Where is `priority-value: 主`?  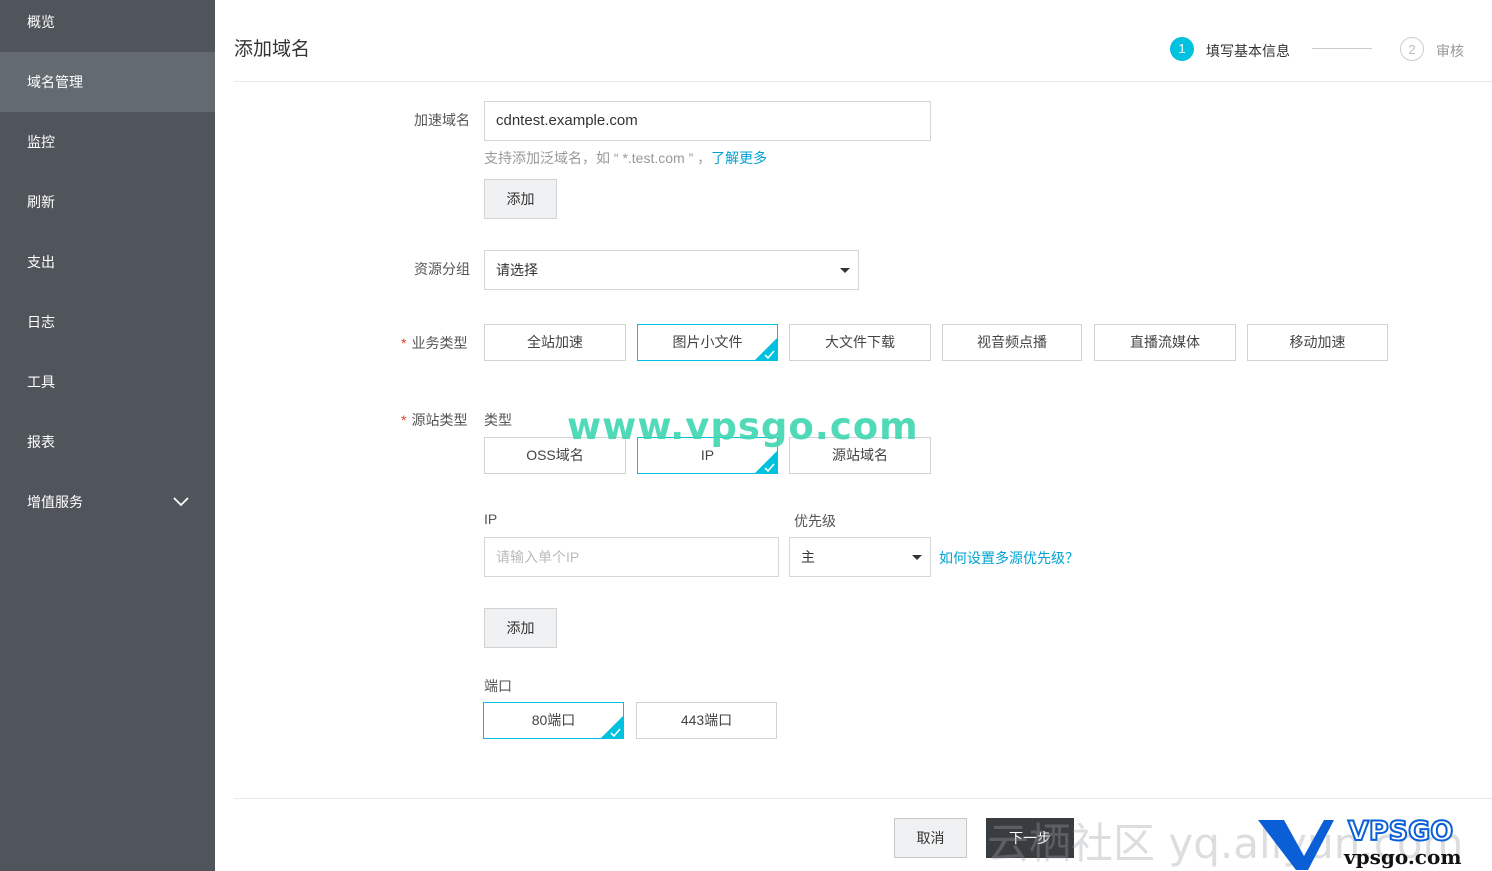 priority-value: 主 is located at coordinates (808, 557).